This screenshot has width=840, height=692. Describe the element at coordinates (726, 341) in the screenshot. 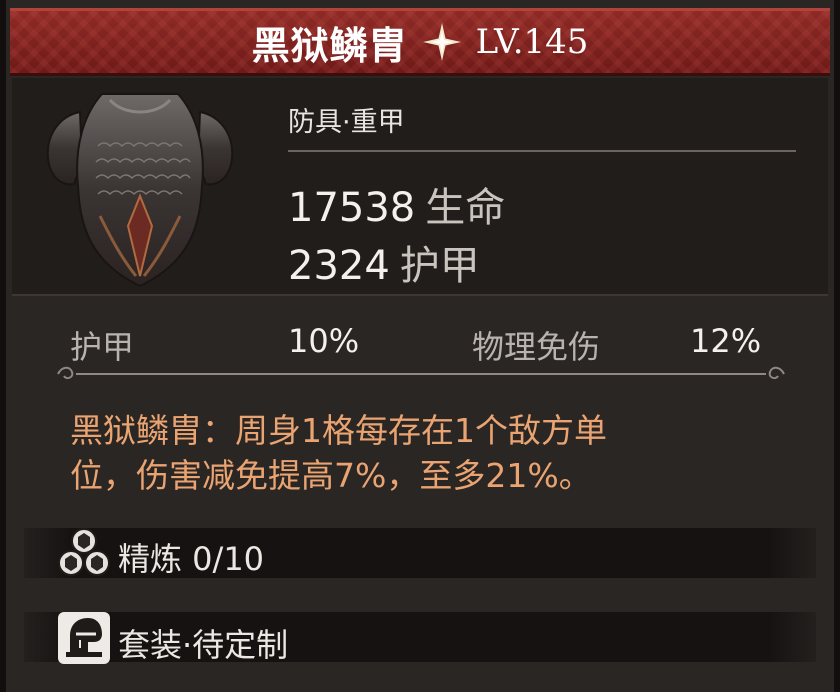

I see `resist-physical-value: 12%` at that location.